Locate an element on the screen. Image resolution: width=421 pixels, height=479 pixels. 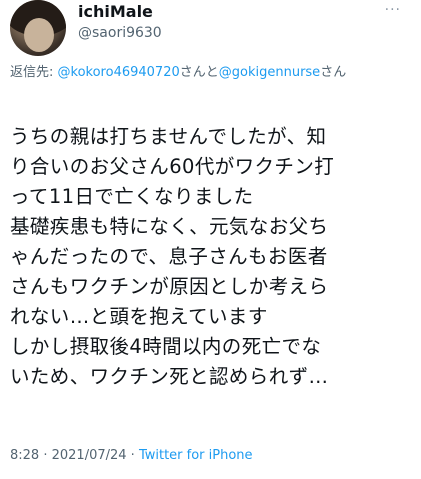
reply-to-line: 返信先: @kokoro46940720さんと@gokigennurseさん is located at coordinates (204, 73).